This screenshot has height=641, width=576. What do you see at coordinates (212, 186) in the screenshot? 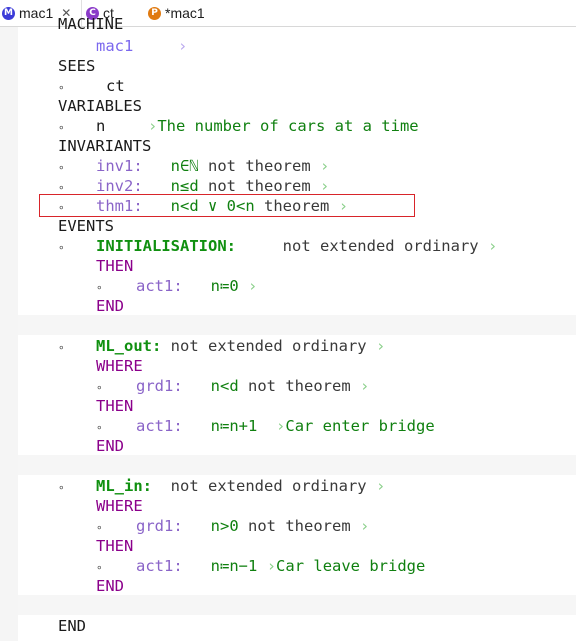
I see `invariant-inv2: inv2: n≤d not theorem ›` at bounding box center [212, 186].